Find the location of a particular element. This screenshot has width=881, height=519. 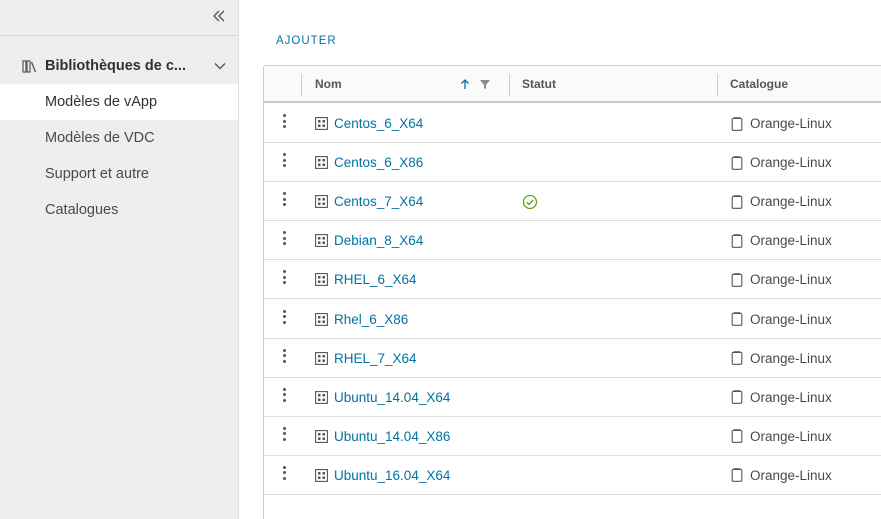

column-header-catalog: Catalogue is located at coordinates (759, 83).